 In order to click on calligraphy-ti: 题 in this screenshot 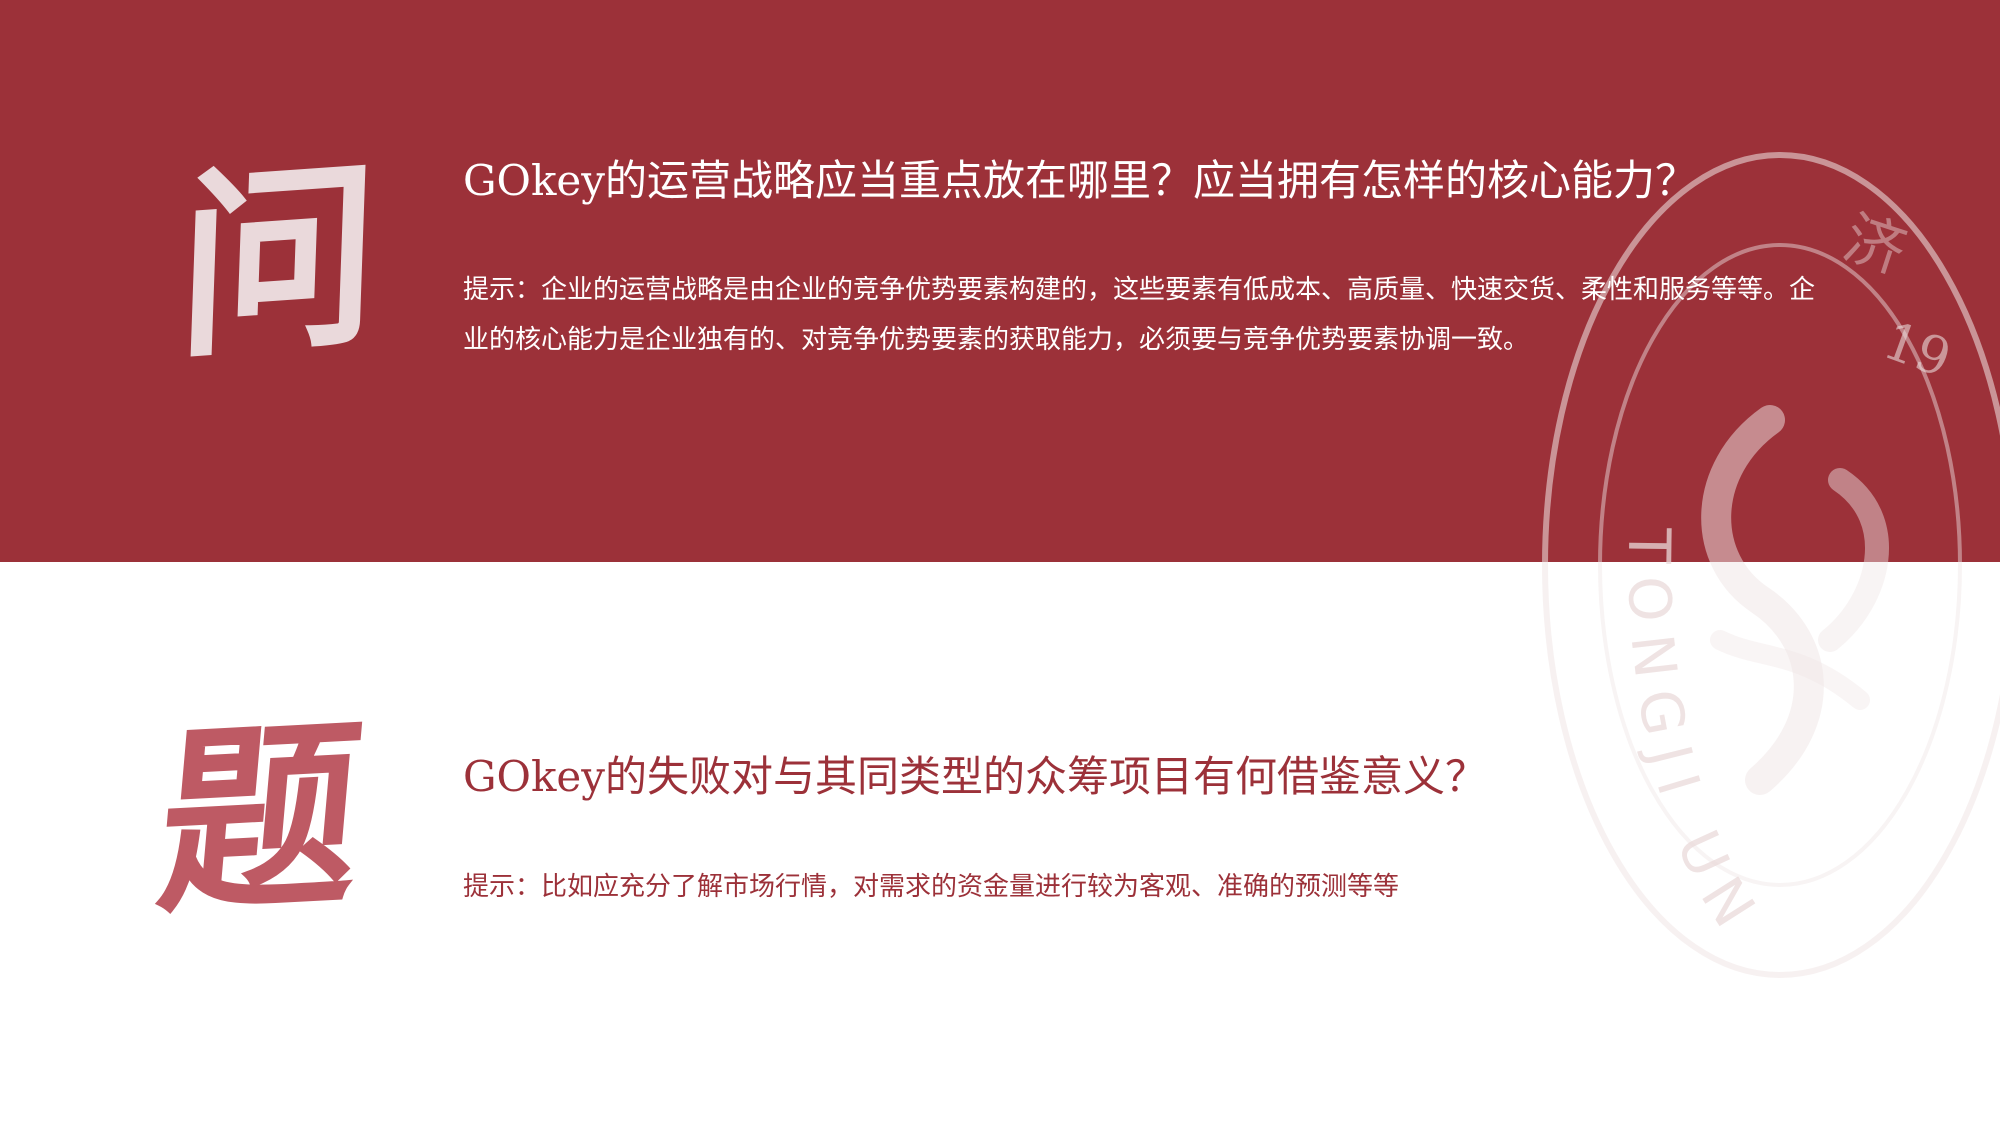, I will do `click(260, 819)`.